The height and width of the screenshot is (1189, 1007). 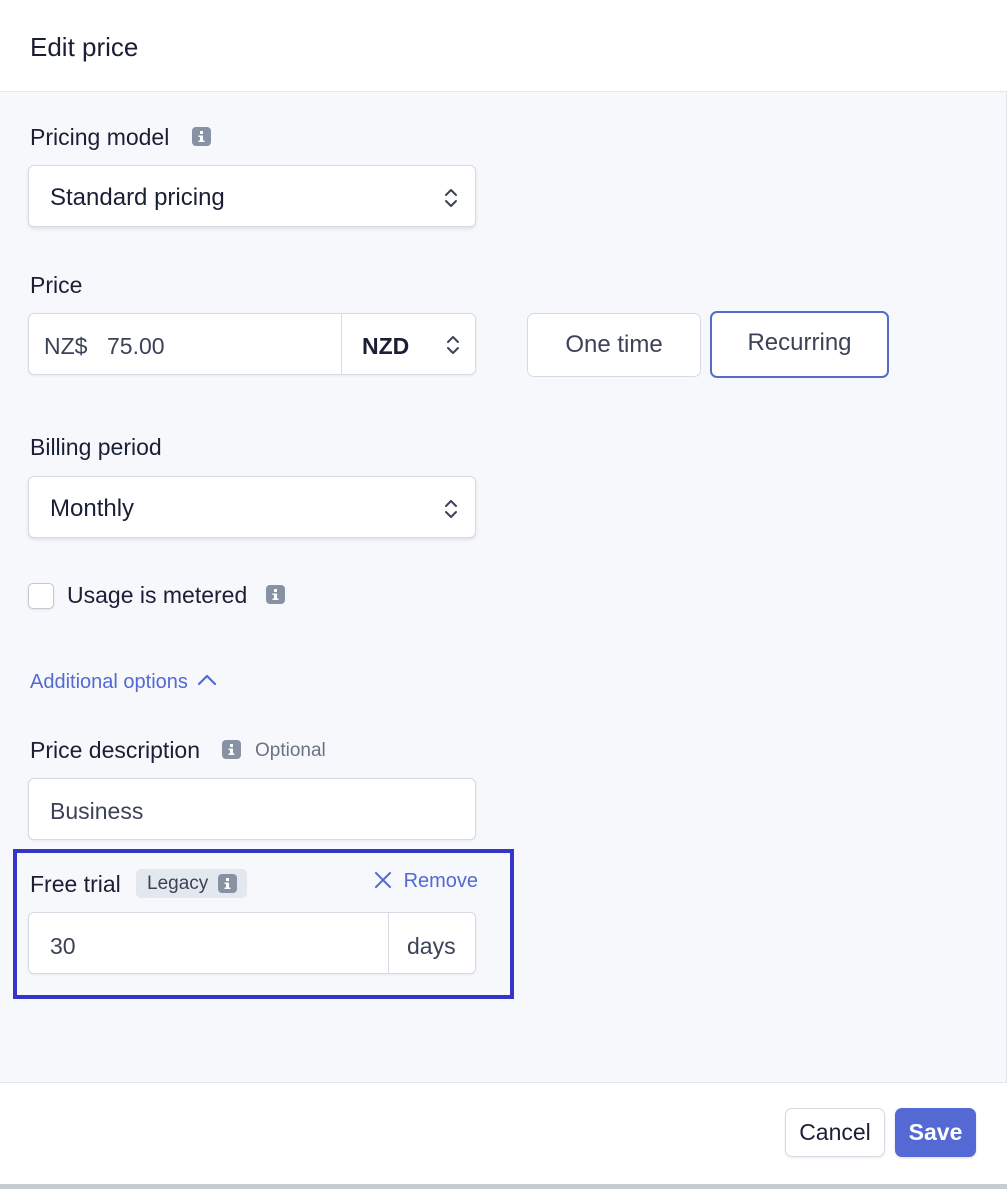 What do you see at coordinates (290, 750) in the screenshot?
I see `optional-text: Optional` at bounding box center [290, 750].